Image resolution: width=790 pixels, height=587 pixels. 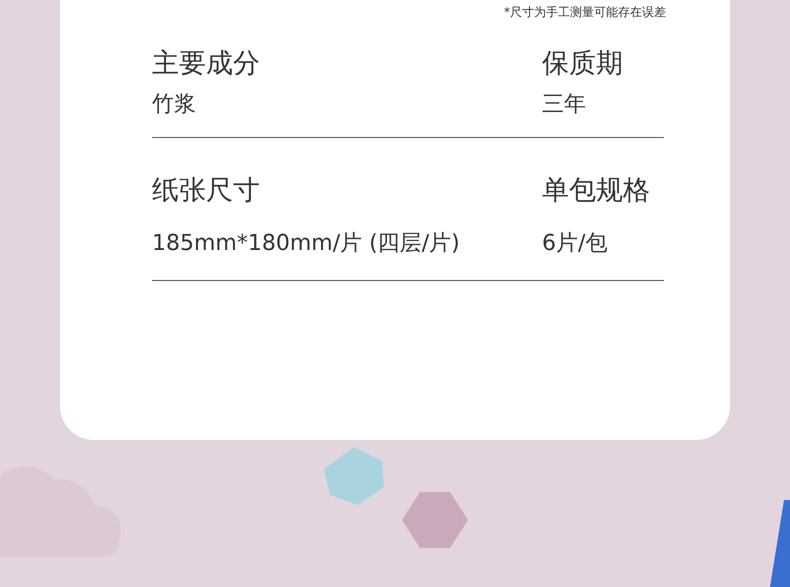 I want to click on spec-label: 保质期, so click(x=583, y=64).